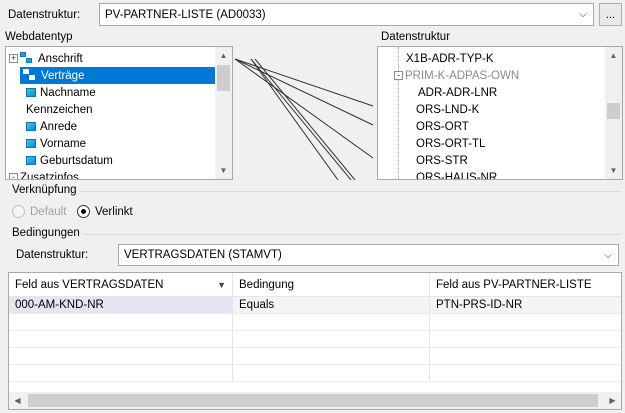 This screenshot has width=625, height=413. I want to click on bedingungen-struct-value: VERTRAGSDATEN (STAMVT), so click(203, 255).